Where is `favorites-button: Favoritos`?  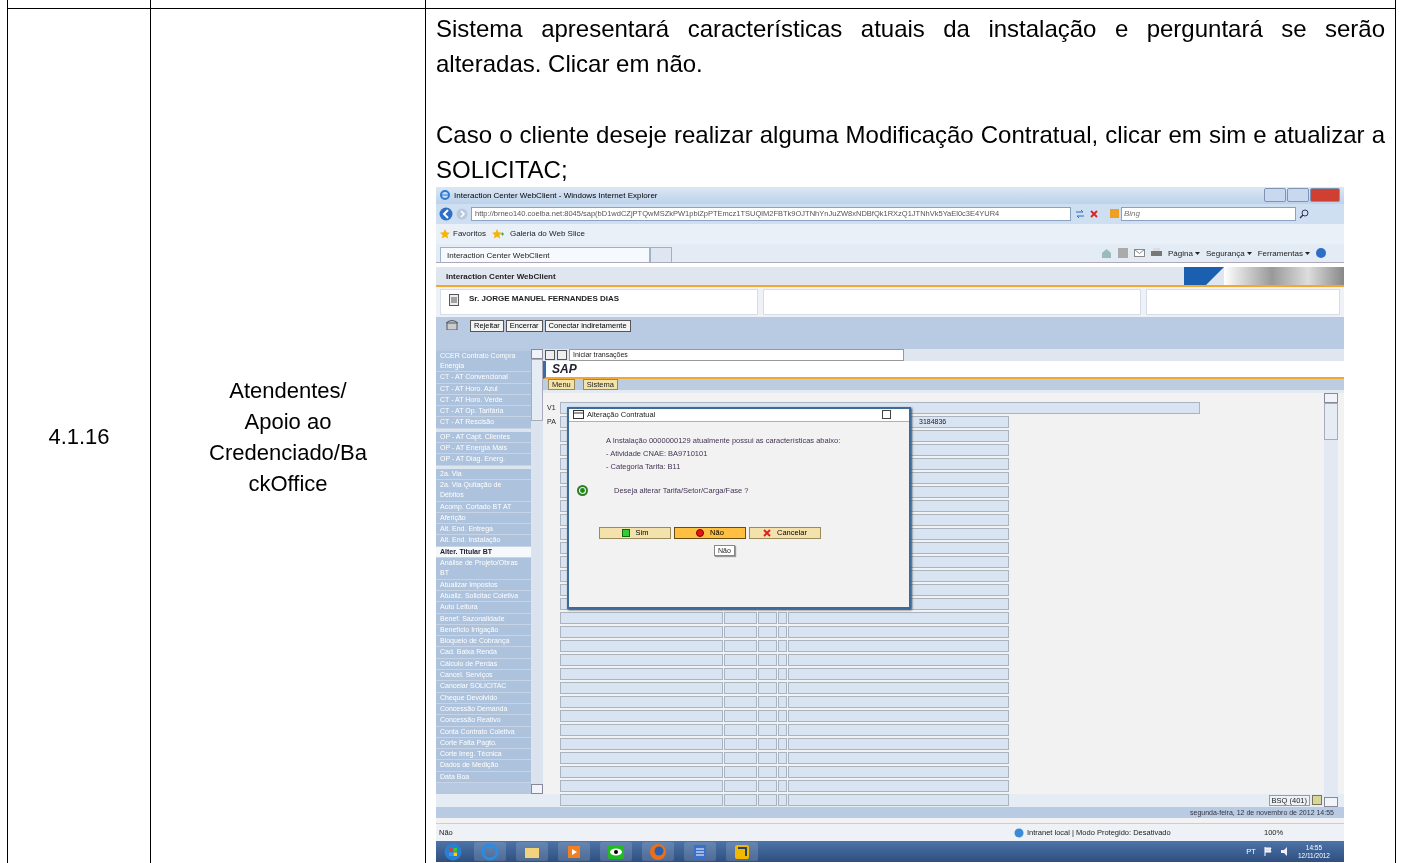
favorites-button: Favoritos is located at coordinates (463, 233).